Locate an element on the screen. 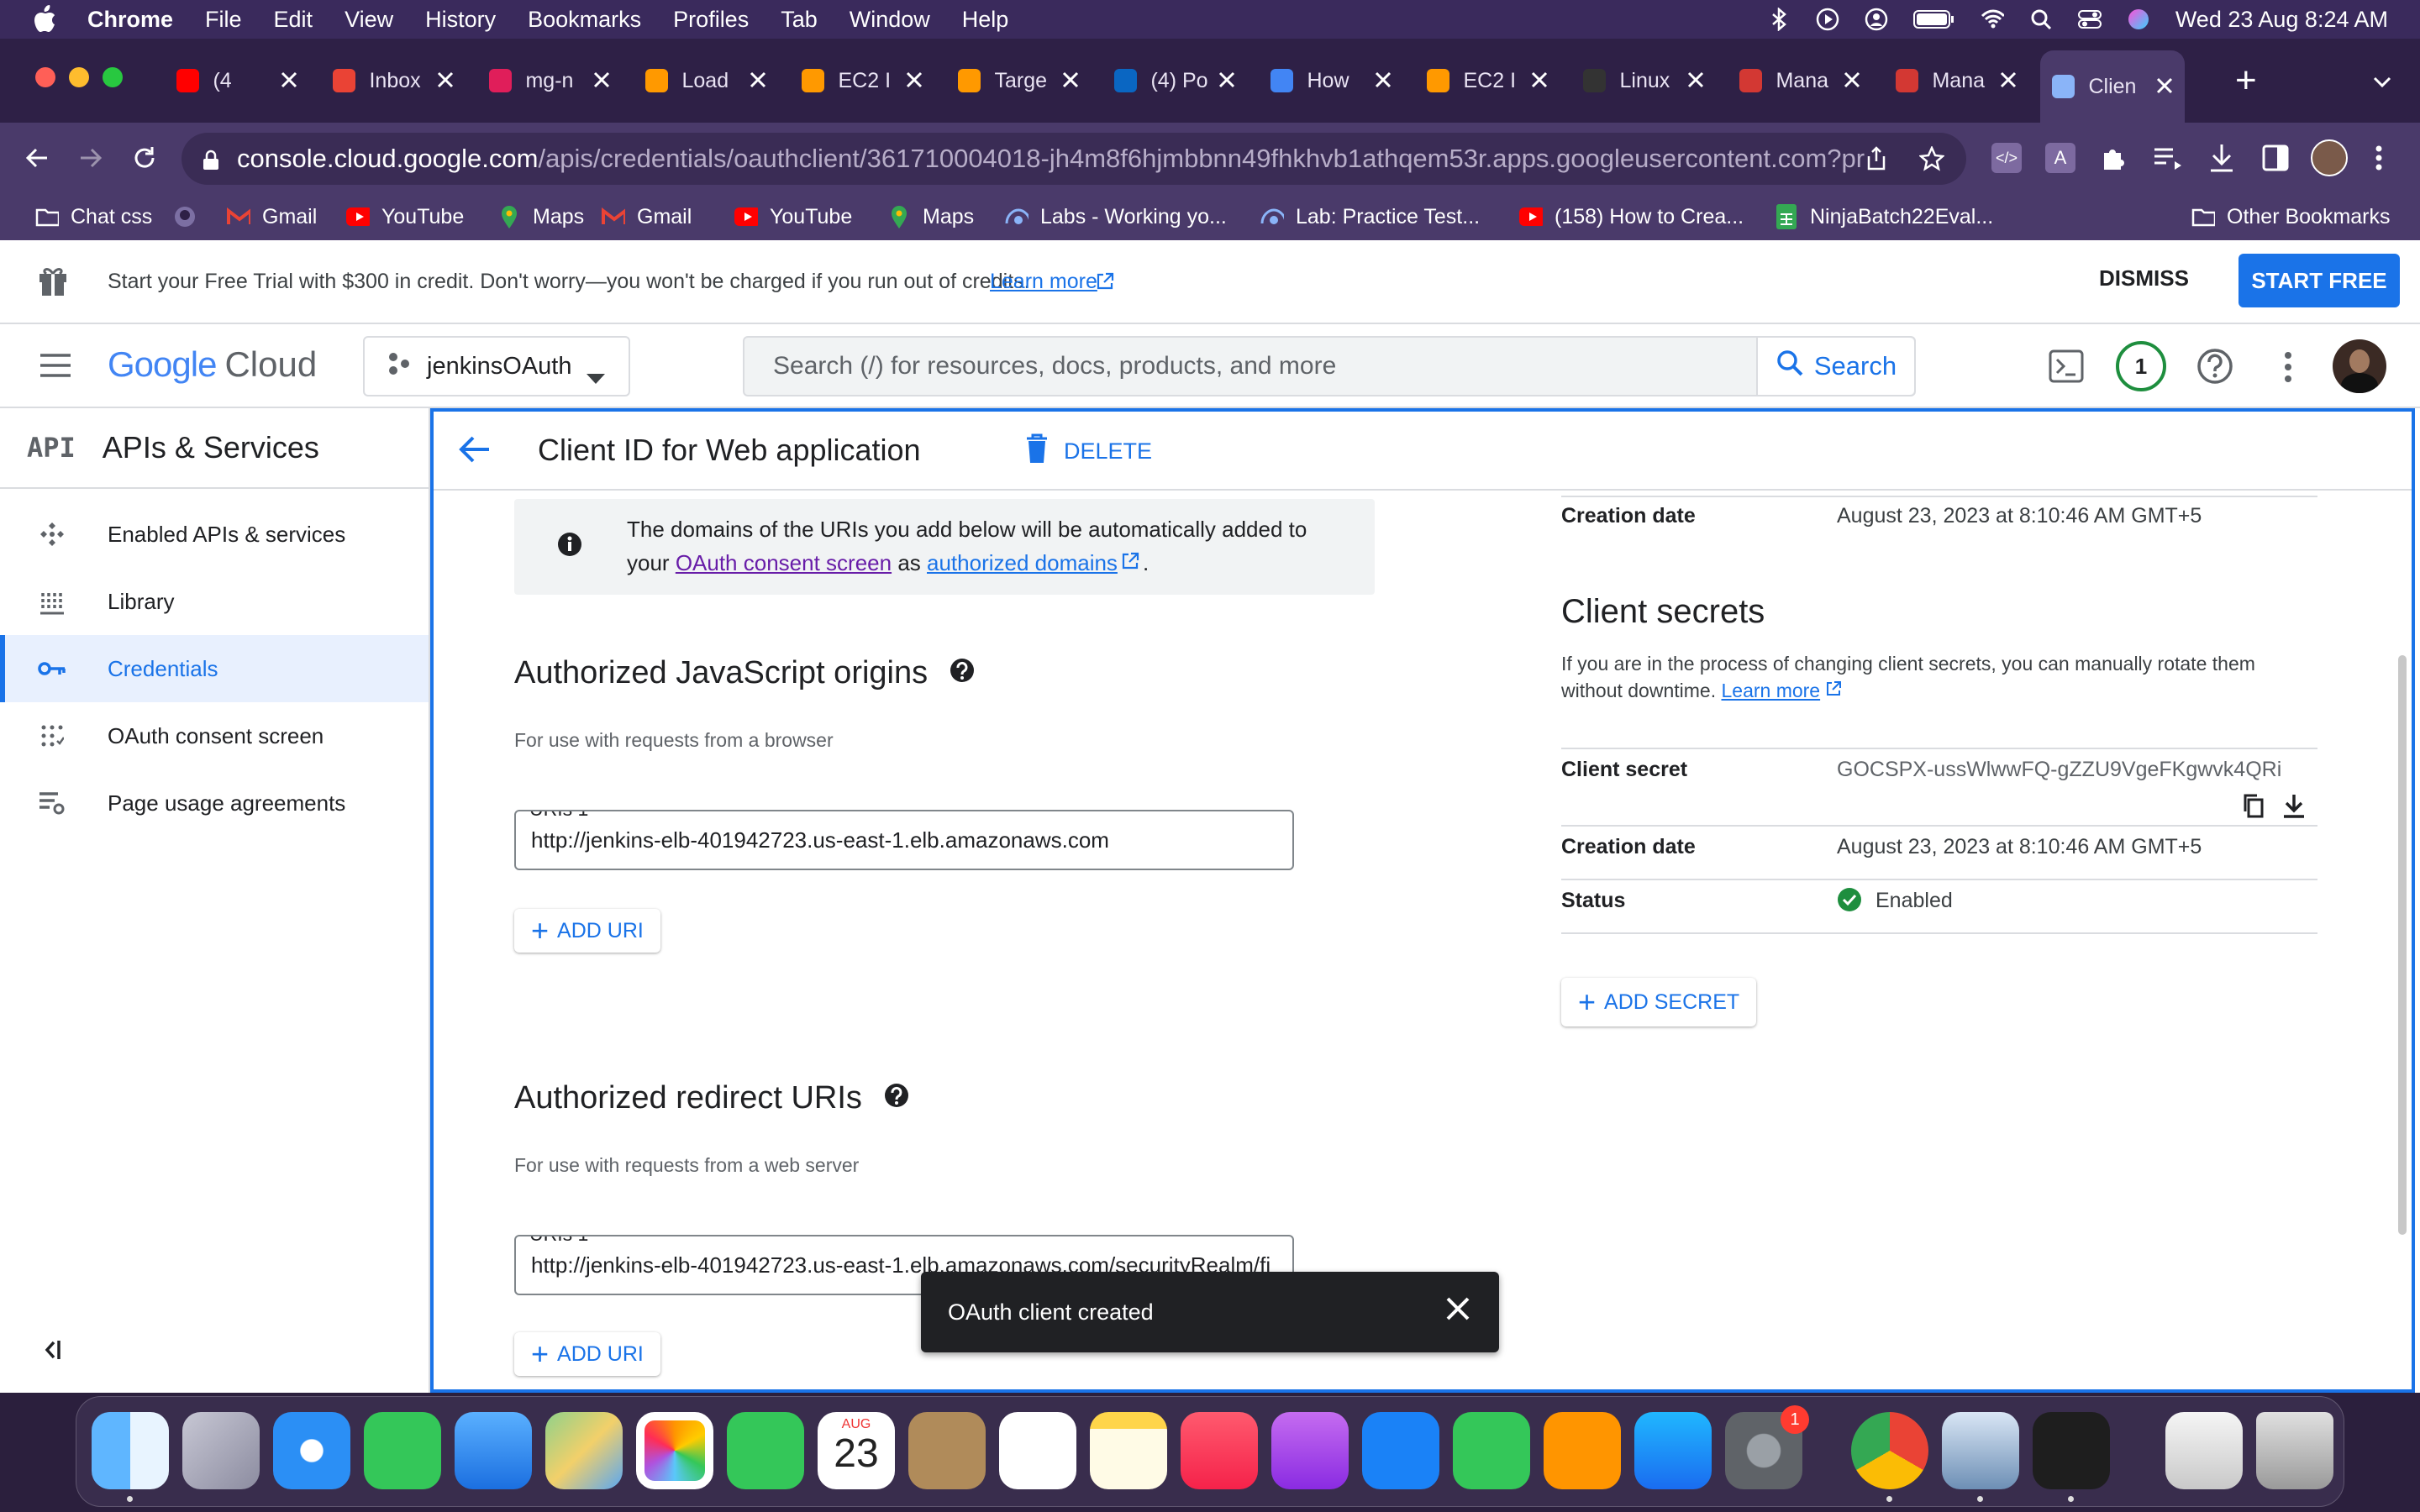 This screenshot has width=2420, height=1512. cloud-shell-icon is located at coordinates (2066, 368).